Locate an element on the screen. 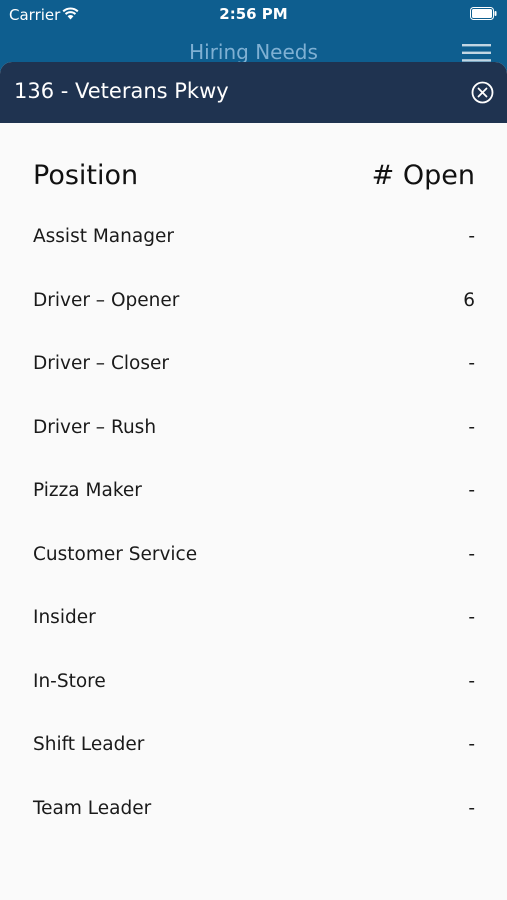 The width and height of the screenshot is (507, 900). position-column-header: Position is located at coordinates (86, 175).